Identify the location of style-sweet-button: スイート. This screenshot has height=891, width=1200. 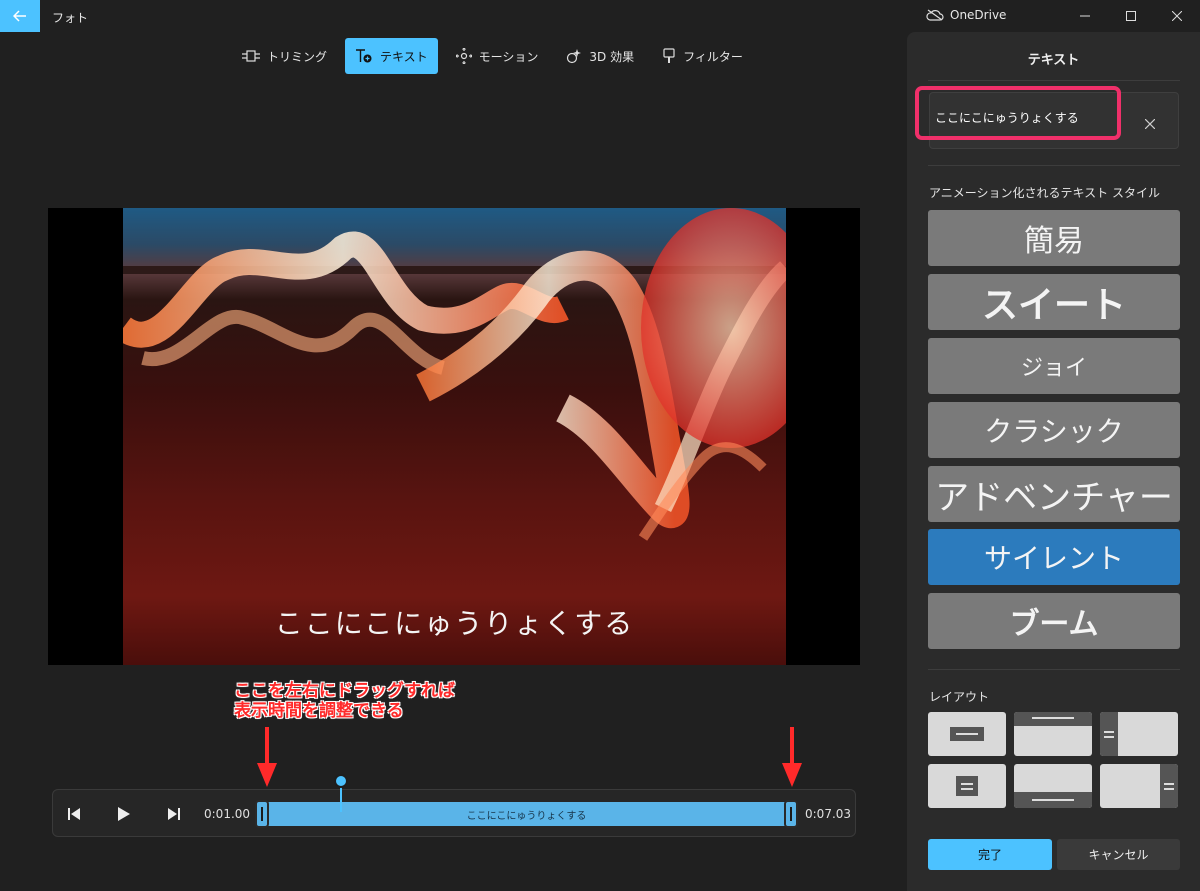
(1054, 302).